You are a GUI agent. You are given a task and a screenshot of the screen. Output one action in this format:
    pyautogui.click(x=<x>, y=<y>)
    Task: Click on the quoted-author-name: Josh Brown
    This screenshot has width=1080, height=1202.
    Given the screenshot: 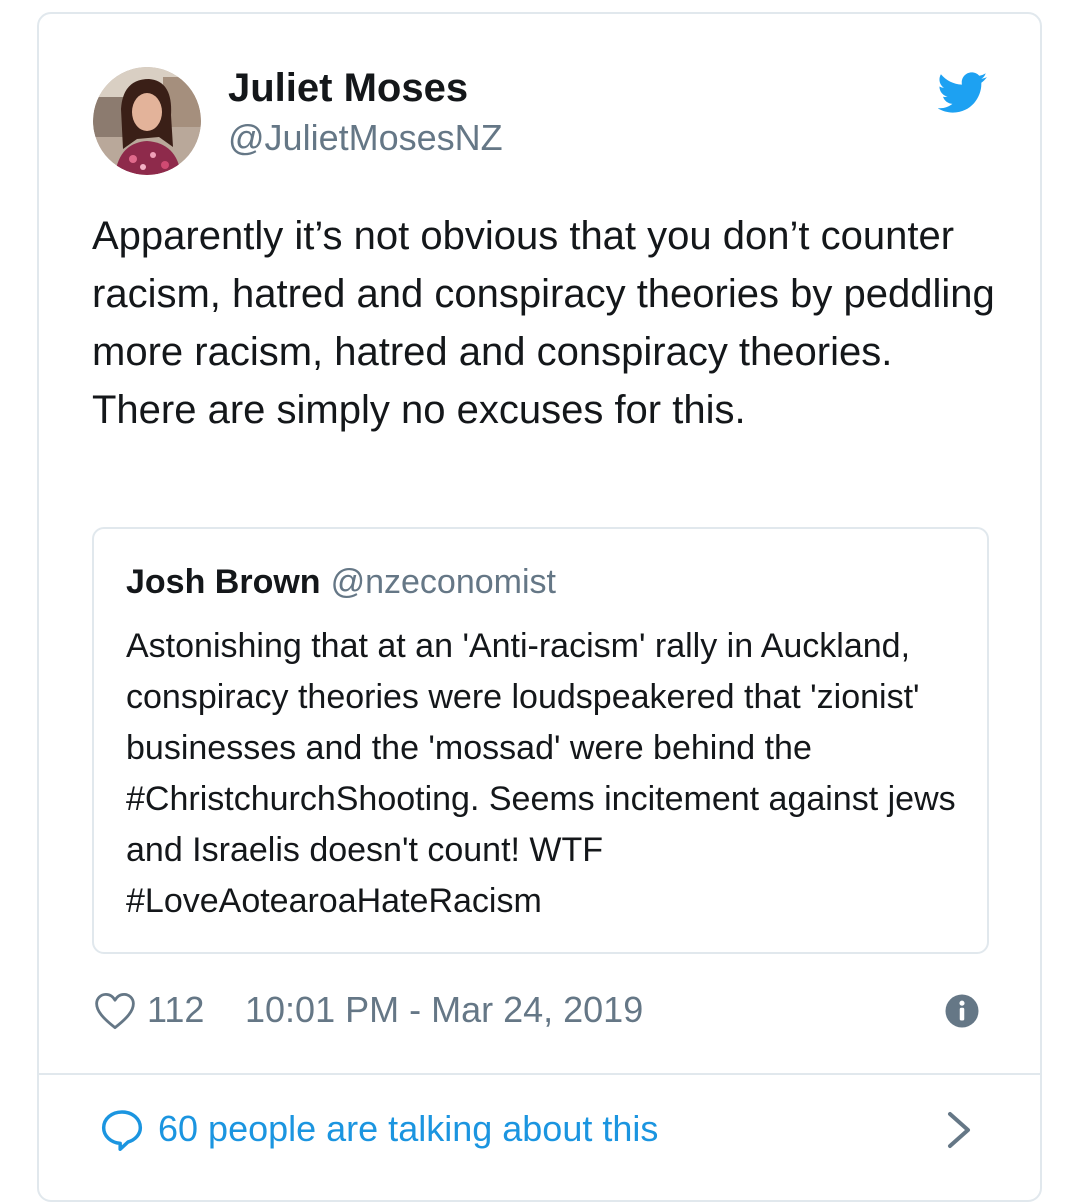 What is the action you would take?
    pyautogui.click(x=223, y=582)
    